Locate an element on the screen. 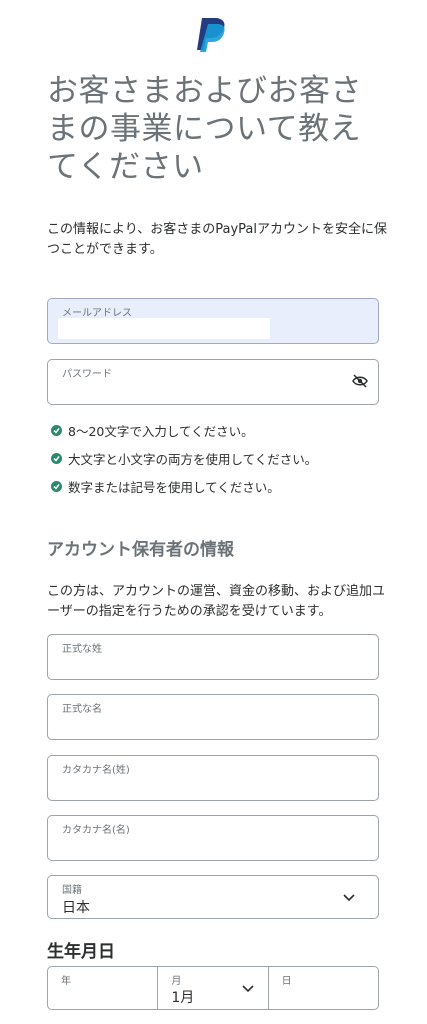 This screenshot has height=1024, width=427. dob-month-select: 月 1月 is located at coordinates (213, 988).